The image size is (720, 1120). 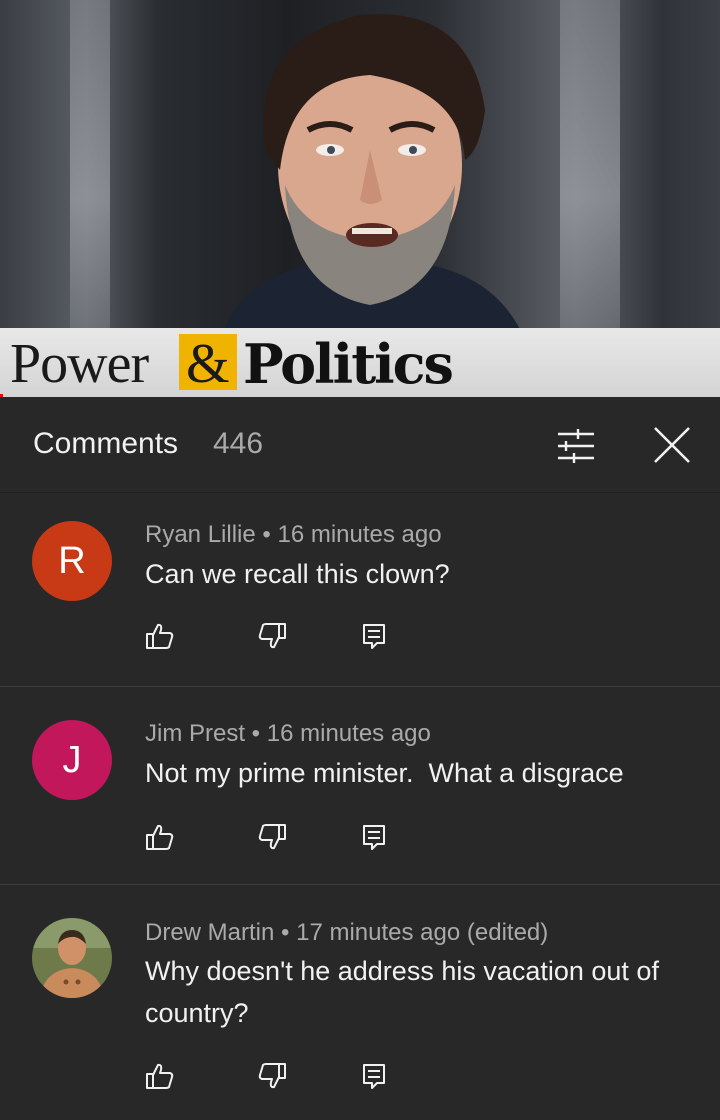 I want to click on show-lower-third: Power & Politics, so click(x=360, y=362).